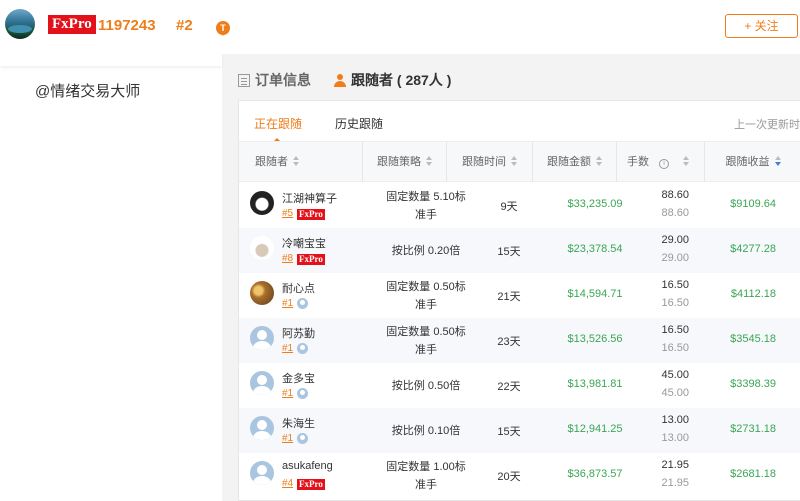 The height and width of the screenshot is (501, 800). What do you see at coordinates (298, 333) in the screenshot?
I see `follower-name: 阿苏勤` at bounding box center [298, 333].